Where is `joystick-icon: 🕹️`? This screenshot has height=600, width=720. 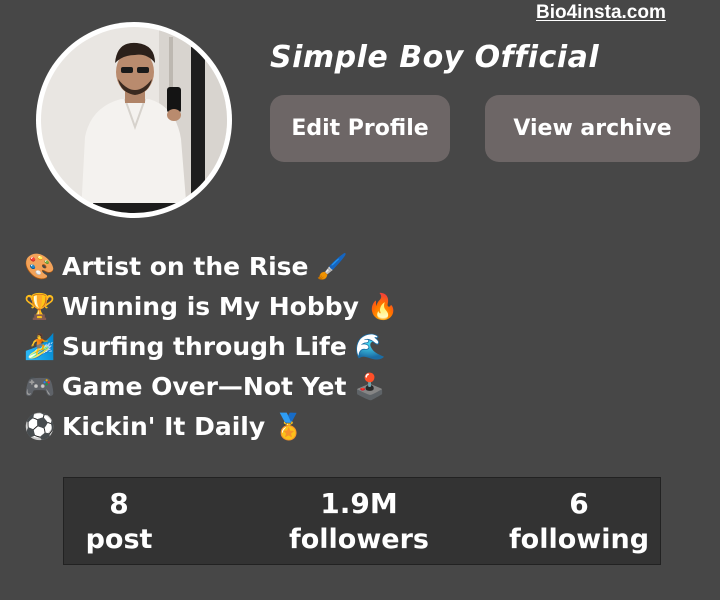
joystick-icon: 🕹️ is located at coordinates (370, 386).